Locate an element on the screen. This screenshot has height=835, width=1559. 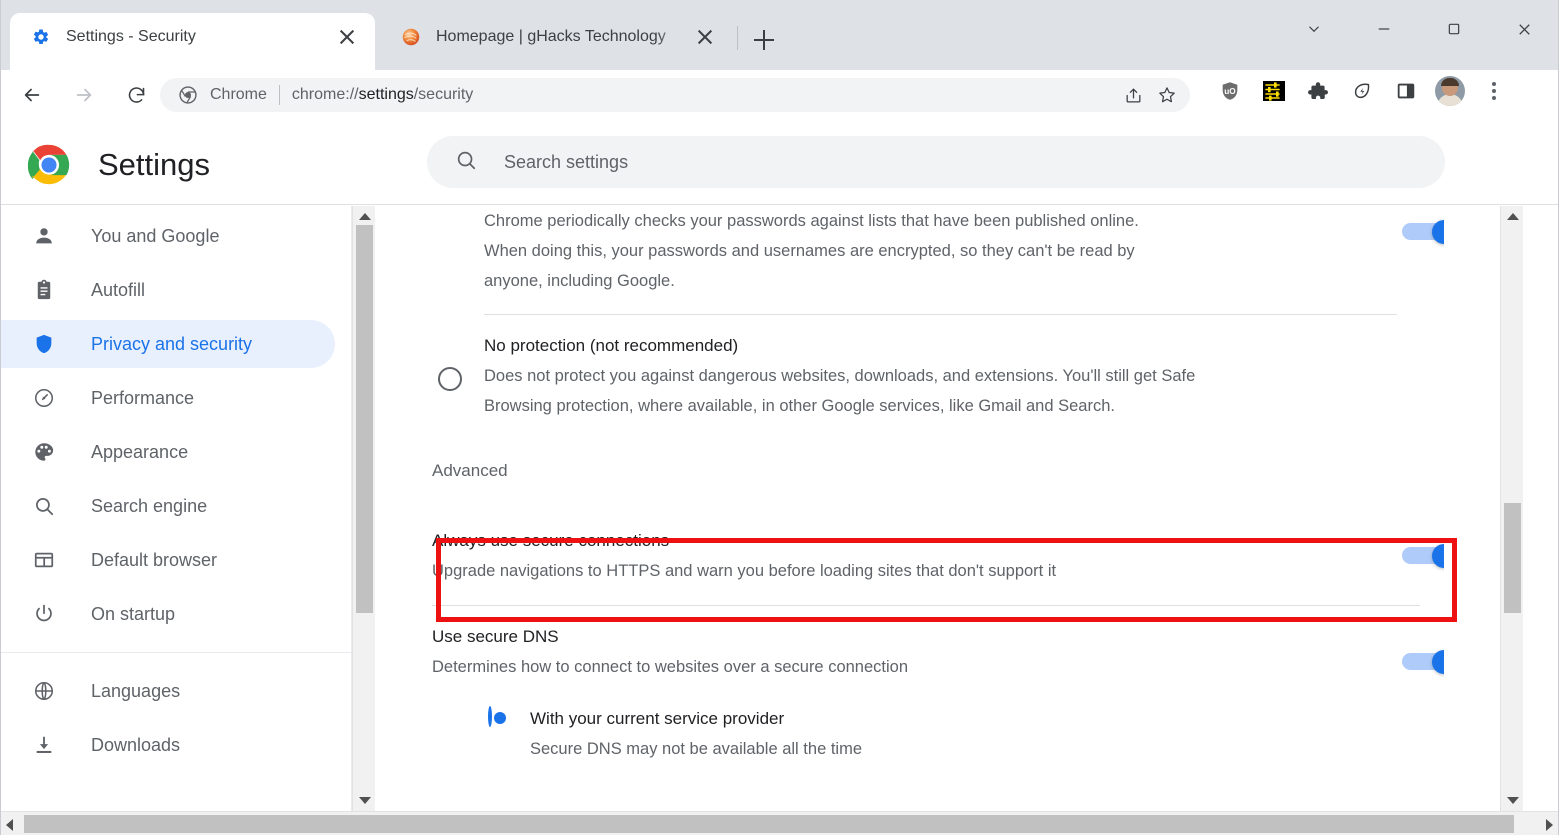
main-scrollbar is located at coordinates (1511, 508).